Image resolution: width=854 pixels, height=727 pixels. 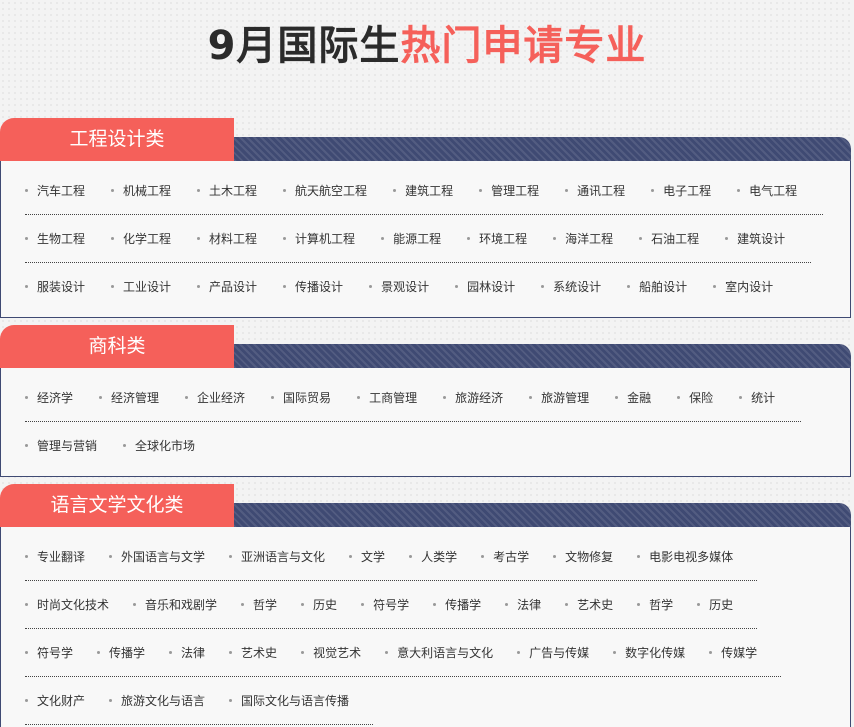 What do you see at coordinates (49, 398) in the screenshot?
I see `major-item: 经济学` at bounding box center [49, 398].